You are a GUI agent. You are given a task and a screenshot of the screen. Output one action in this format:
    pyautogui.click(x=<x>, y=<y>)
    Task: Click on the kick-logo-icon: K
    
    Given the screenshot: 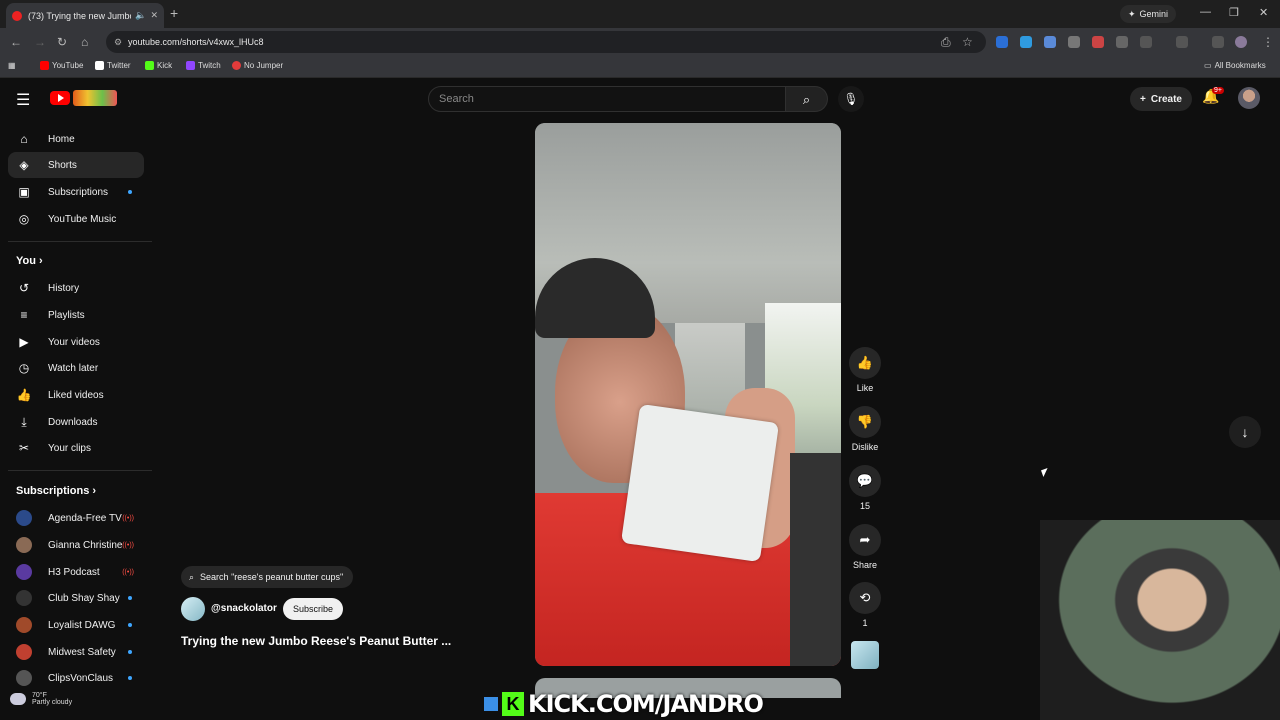 What is the action you would take?
    pyautogui.click(x=513, y=704)
    